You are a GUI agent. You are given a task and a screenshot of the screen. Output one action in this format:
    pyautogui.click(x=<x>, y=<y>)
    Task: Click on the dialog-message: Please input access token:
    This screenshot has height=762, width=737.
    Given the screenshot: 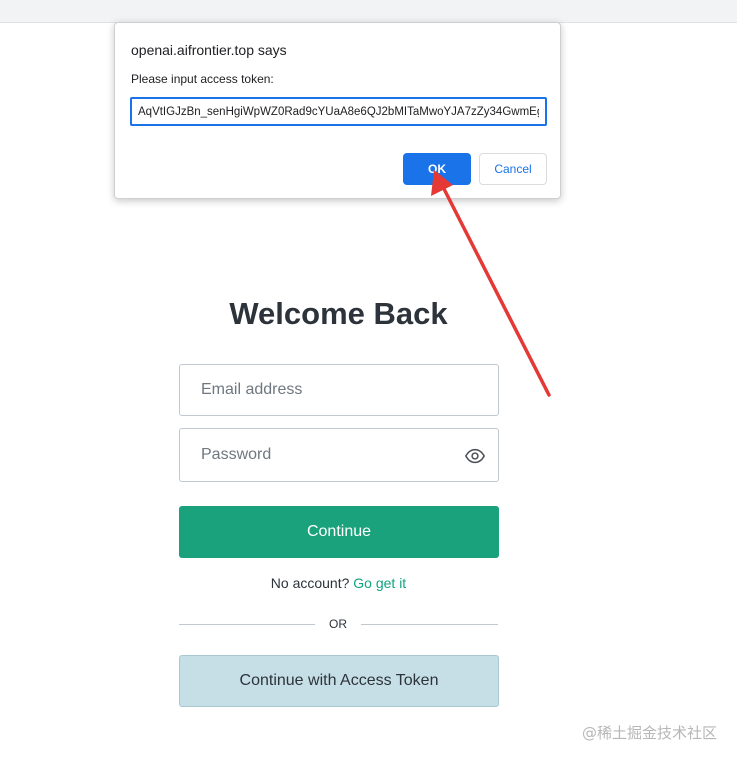 What is the action you would take?
    pyautogui.click(x=202, y=79)
    